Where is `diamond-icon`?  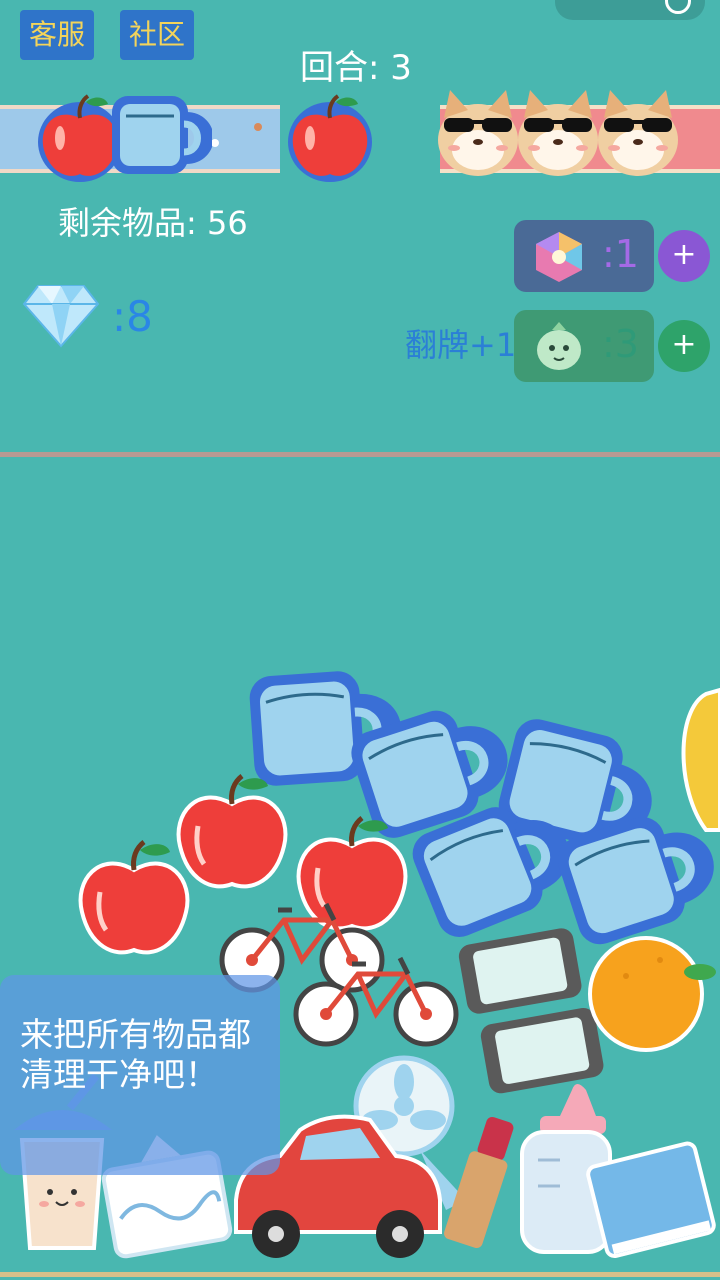 diamond-icon is located at coordinates (61, 316).